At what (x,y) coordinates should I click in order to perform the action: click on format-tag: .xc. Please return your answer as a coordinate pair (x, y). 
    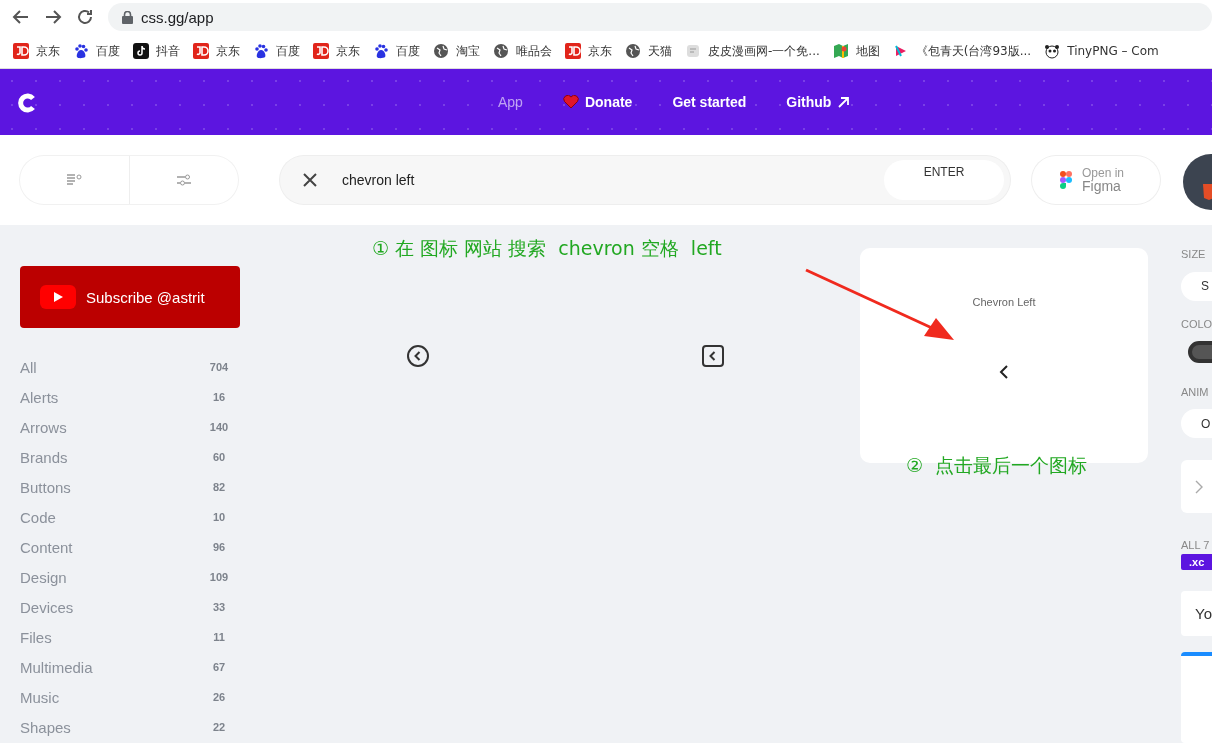
    Looking at the image, I should click on (1196, 562).